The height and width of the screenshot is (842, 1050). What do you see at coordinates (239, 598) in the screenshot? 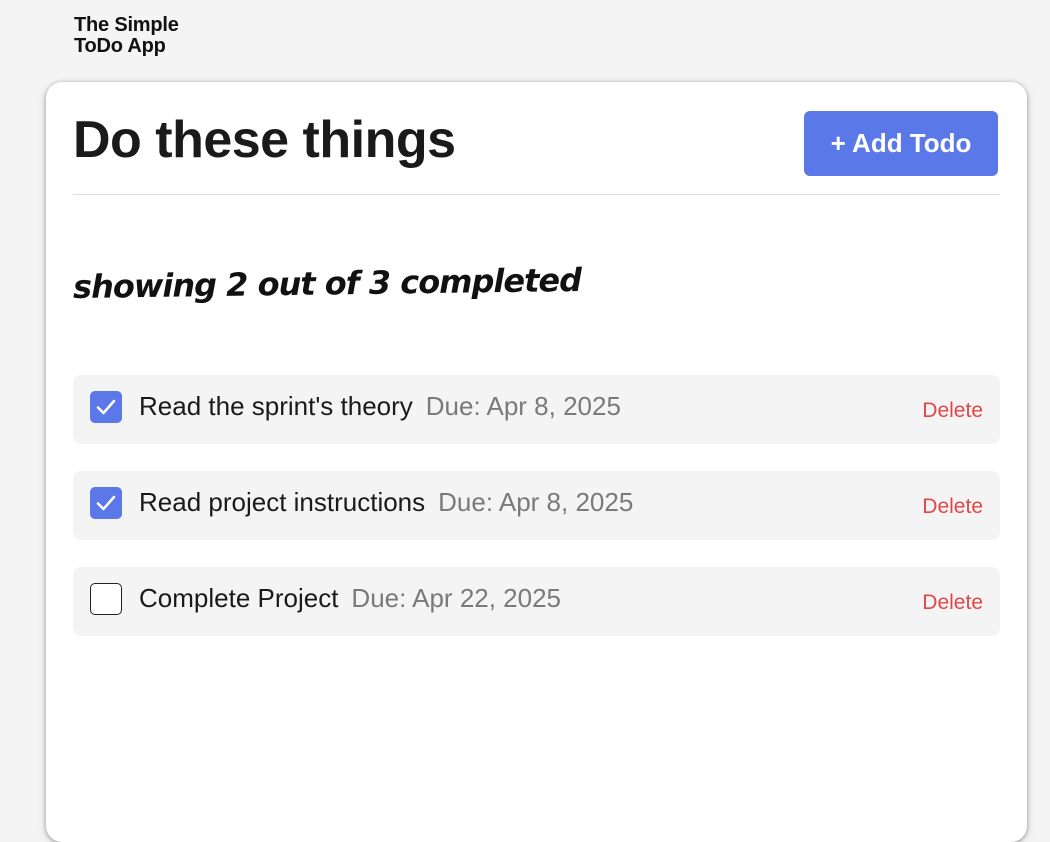
I see `todo-title: Complete Project` at bounding box center [239, 598].